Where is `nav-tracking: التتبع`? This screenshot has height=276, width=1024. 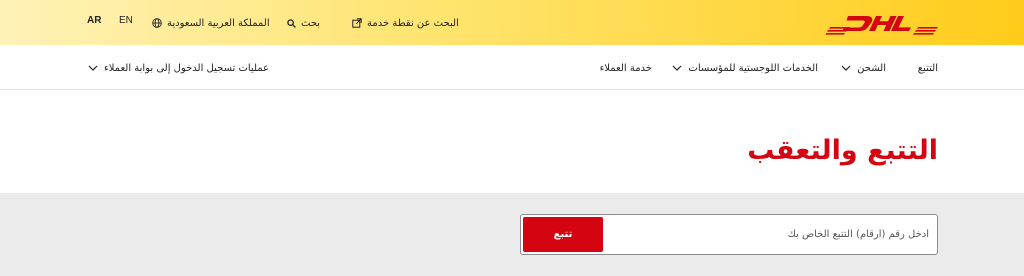 nav-tracking: التتبع is located at coordinates (928, 68).